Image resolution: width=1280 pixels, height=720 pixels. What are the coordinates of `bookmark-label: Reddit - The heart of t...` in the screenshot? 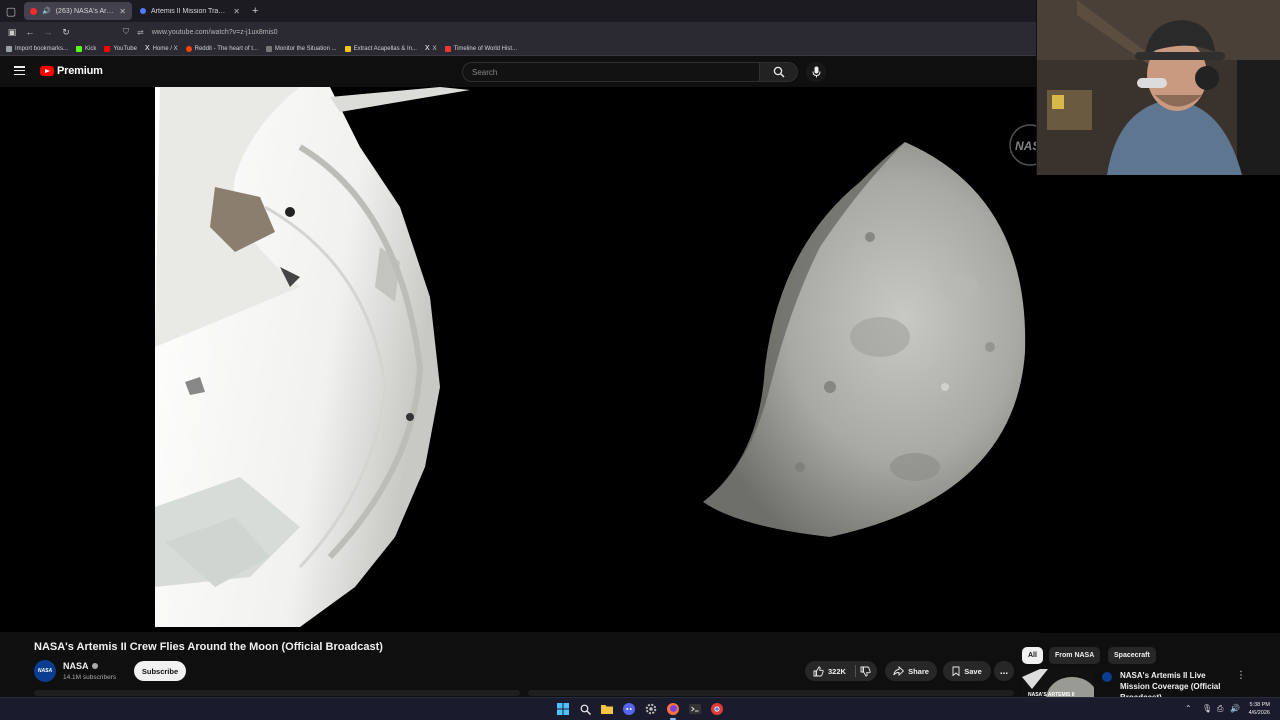 It's located at (226, 48).